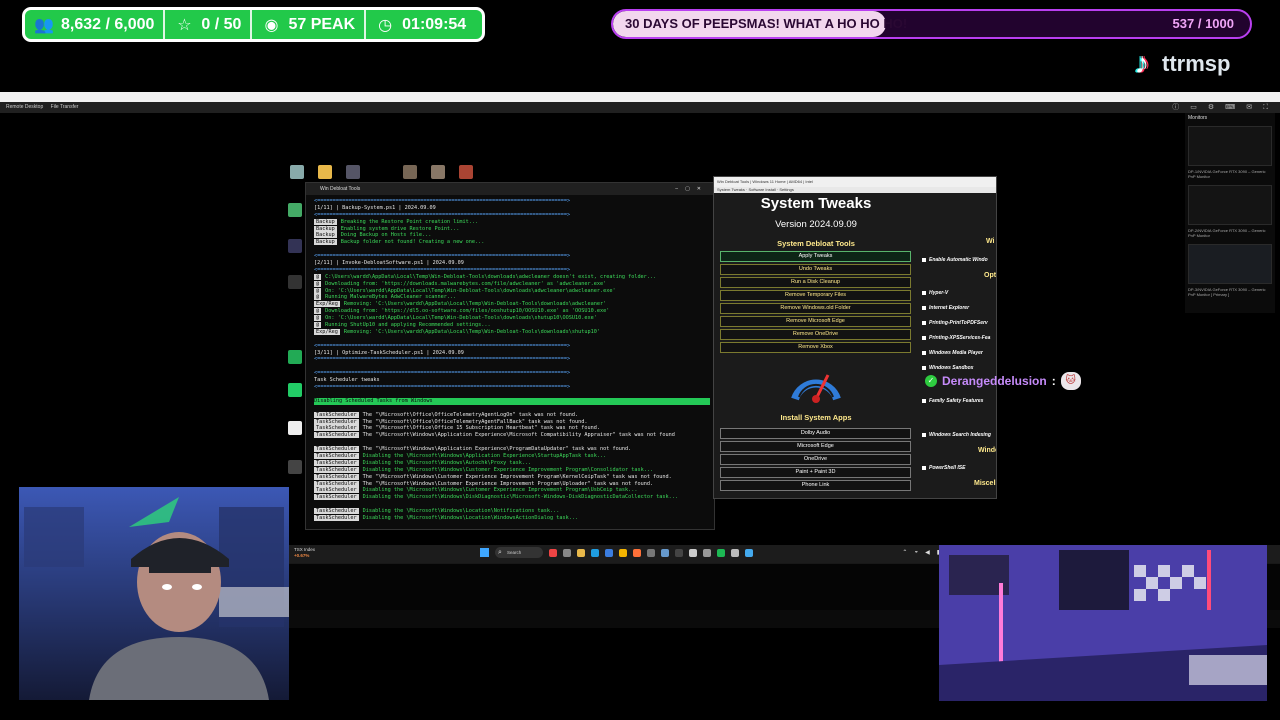 The image size is (1280, 720). I want to click on option-checkbox: Internet Explorer, so click(945, 308).